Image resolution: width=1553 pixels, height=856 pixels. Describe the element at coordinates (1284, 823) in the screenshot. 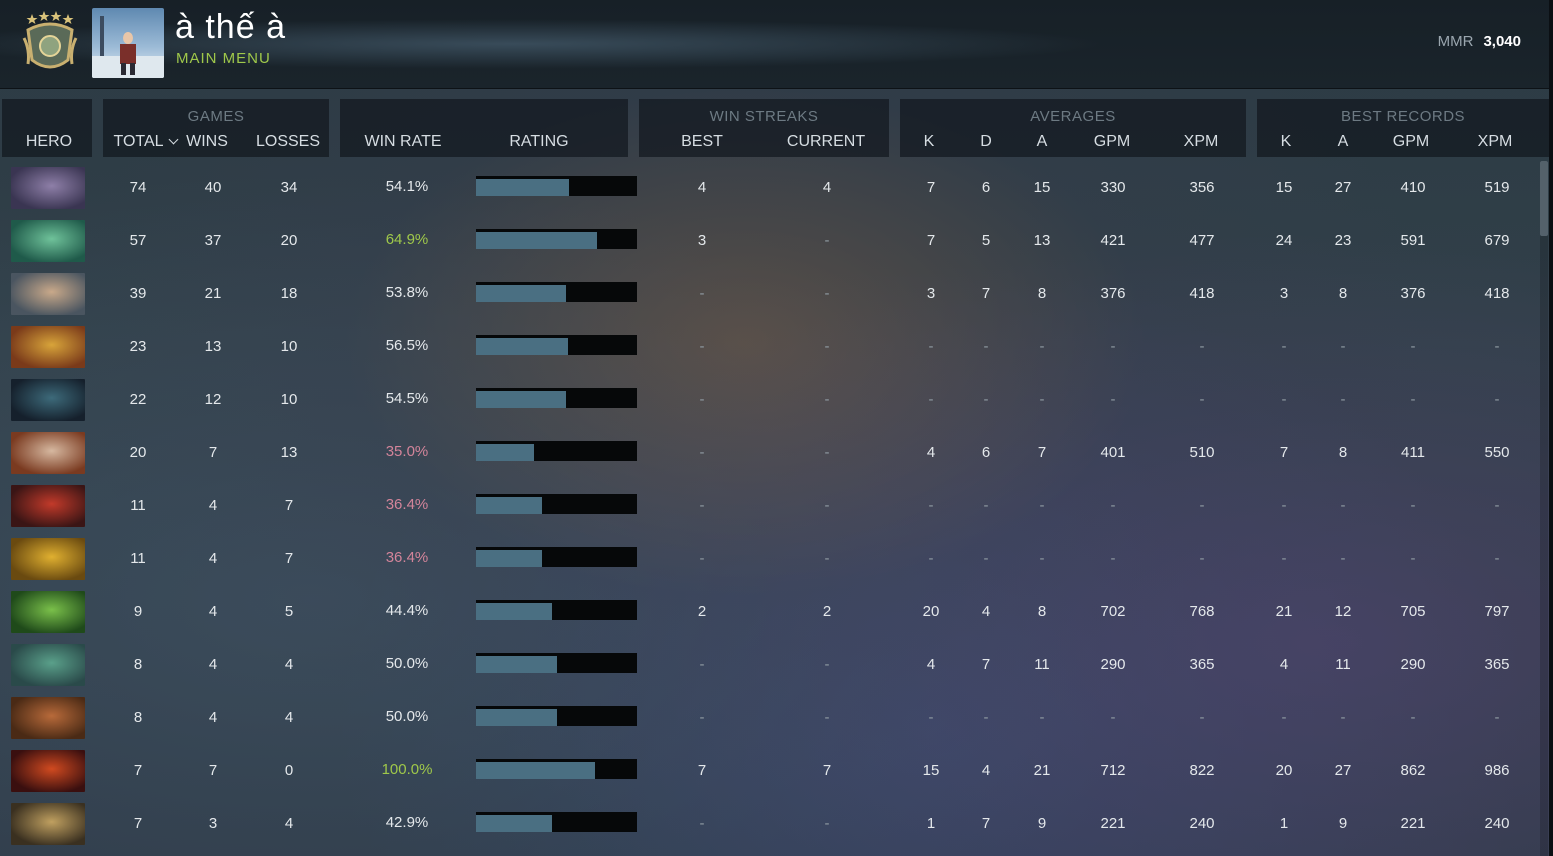

I see `bk-cell: 1` at that location.